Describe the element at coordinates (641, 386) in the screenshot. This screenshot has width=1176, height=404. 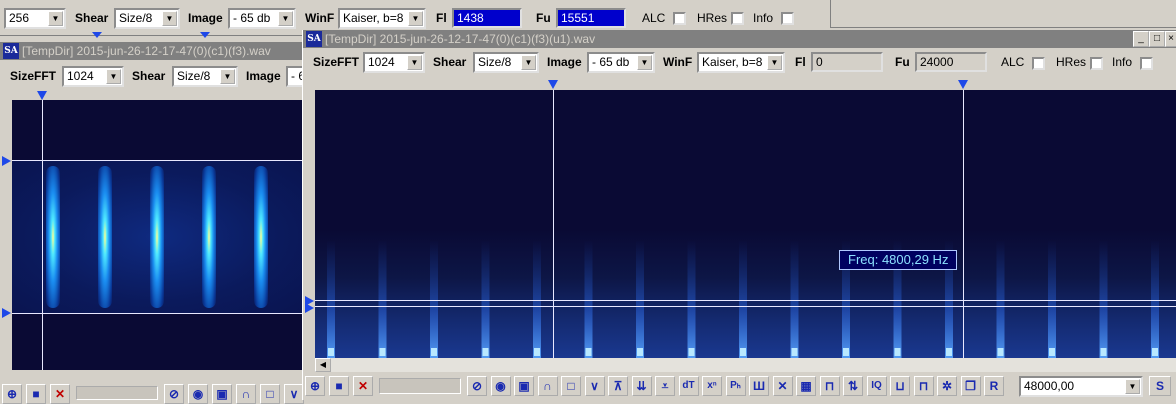
I see `down-arrows-icon: ⇊` at that location.